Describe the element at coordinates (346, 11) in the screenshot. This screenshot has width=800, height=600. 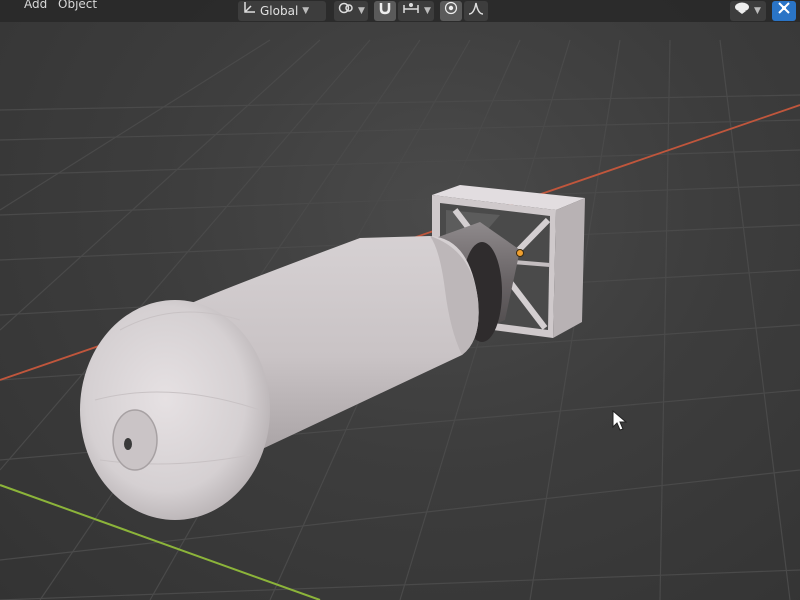
I see `pivot-icon` at that location.